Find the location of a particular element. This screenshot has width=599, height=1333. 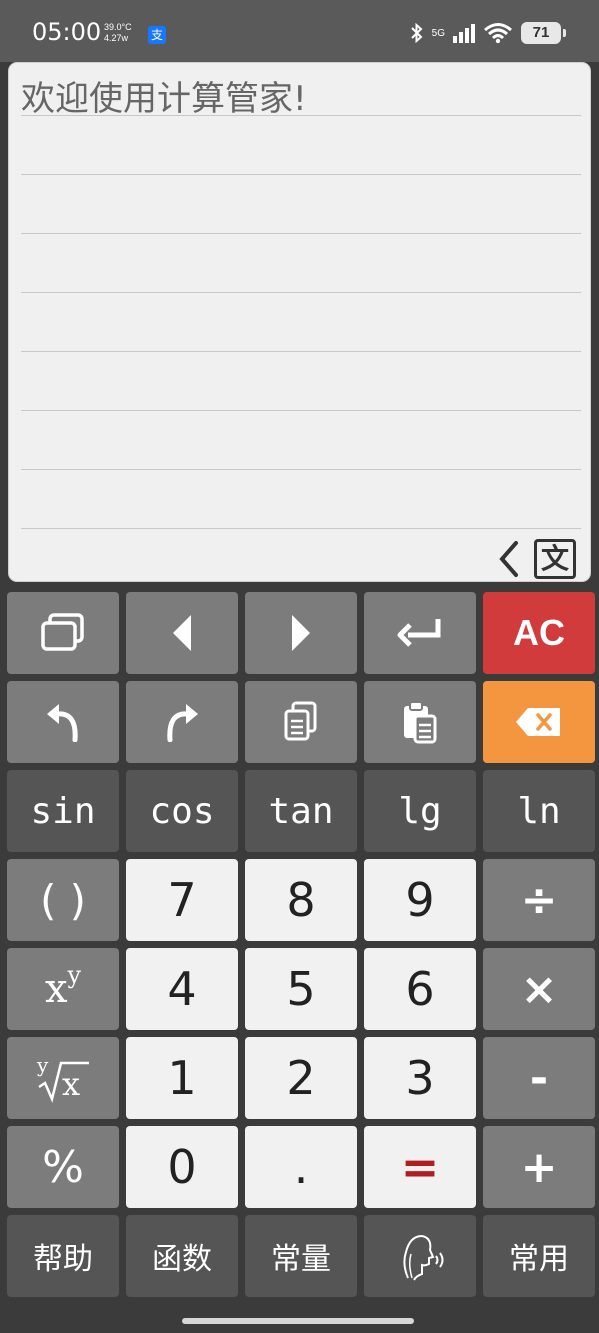

paste-icon is located at coordinates (420, 722).